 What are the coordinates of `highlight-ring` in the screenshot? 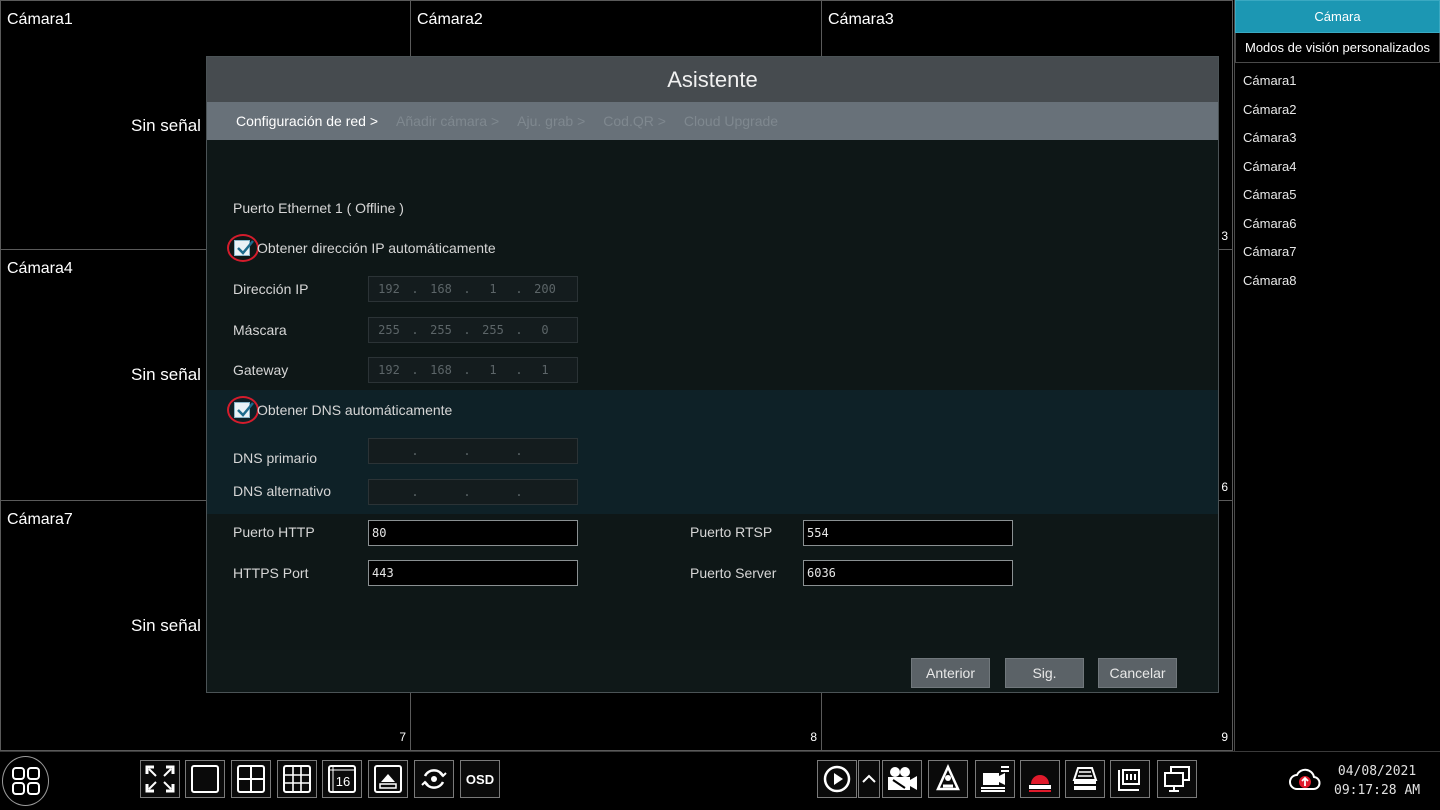 It's located at (243, 248).